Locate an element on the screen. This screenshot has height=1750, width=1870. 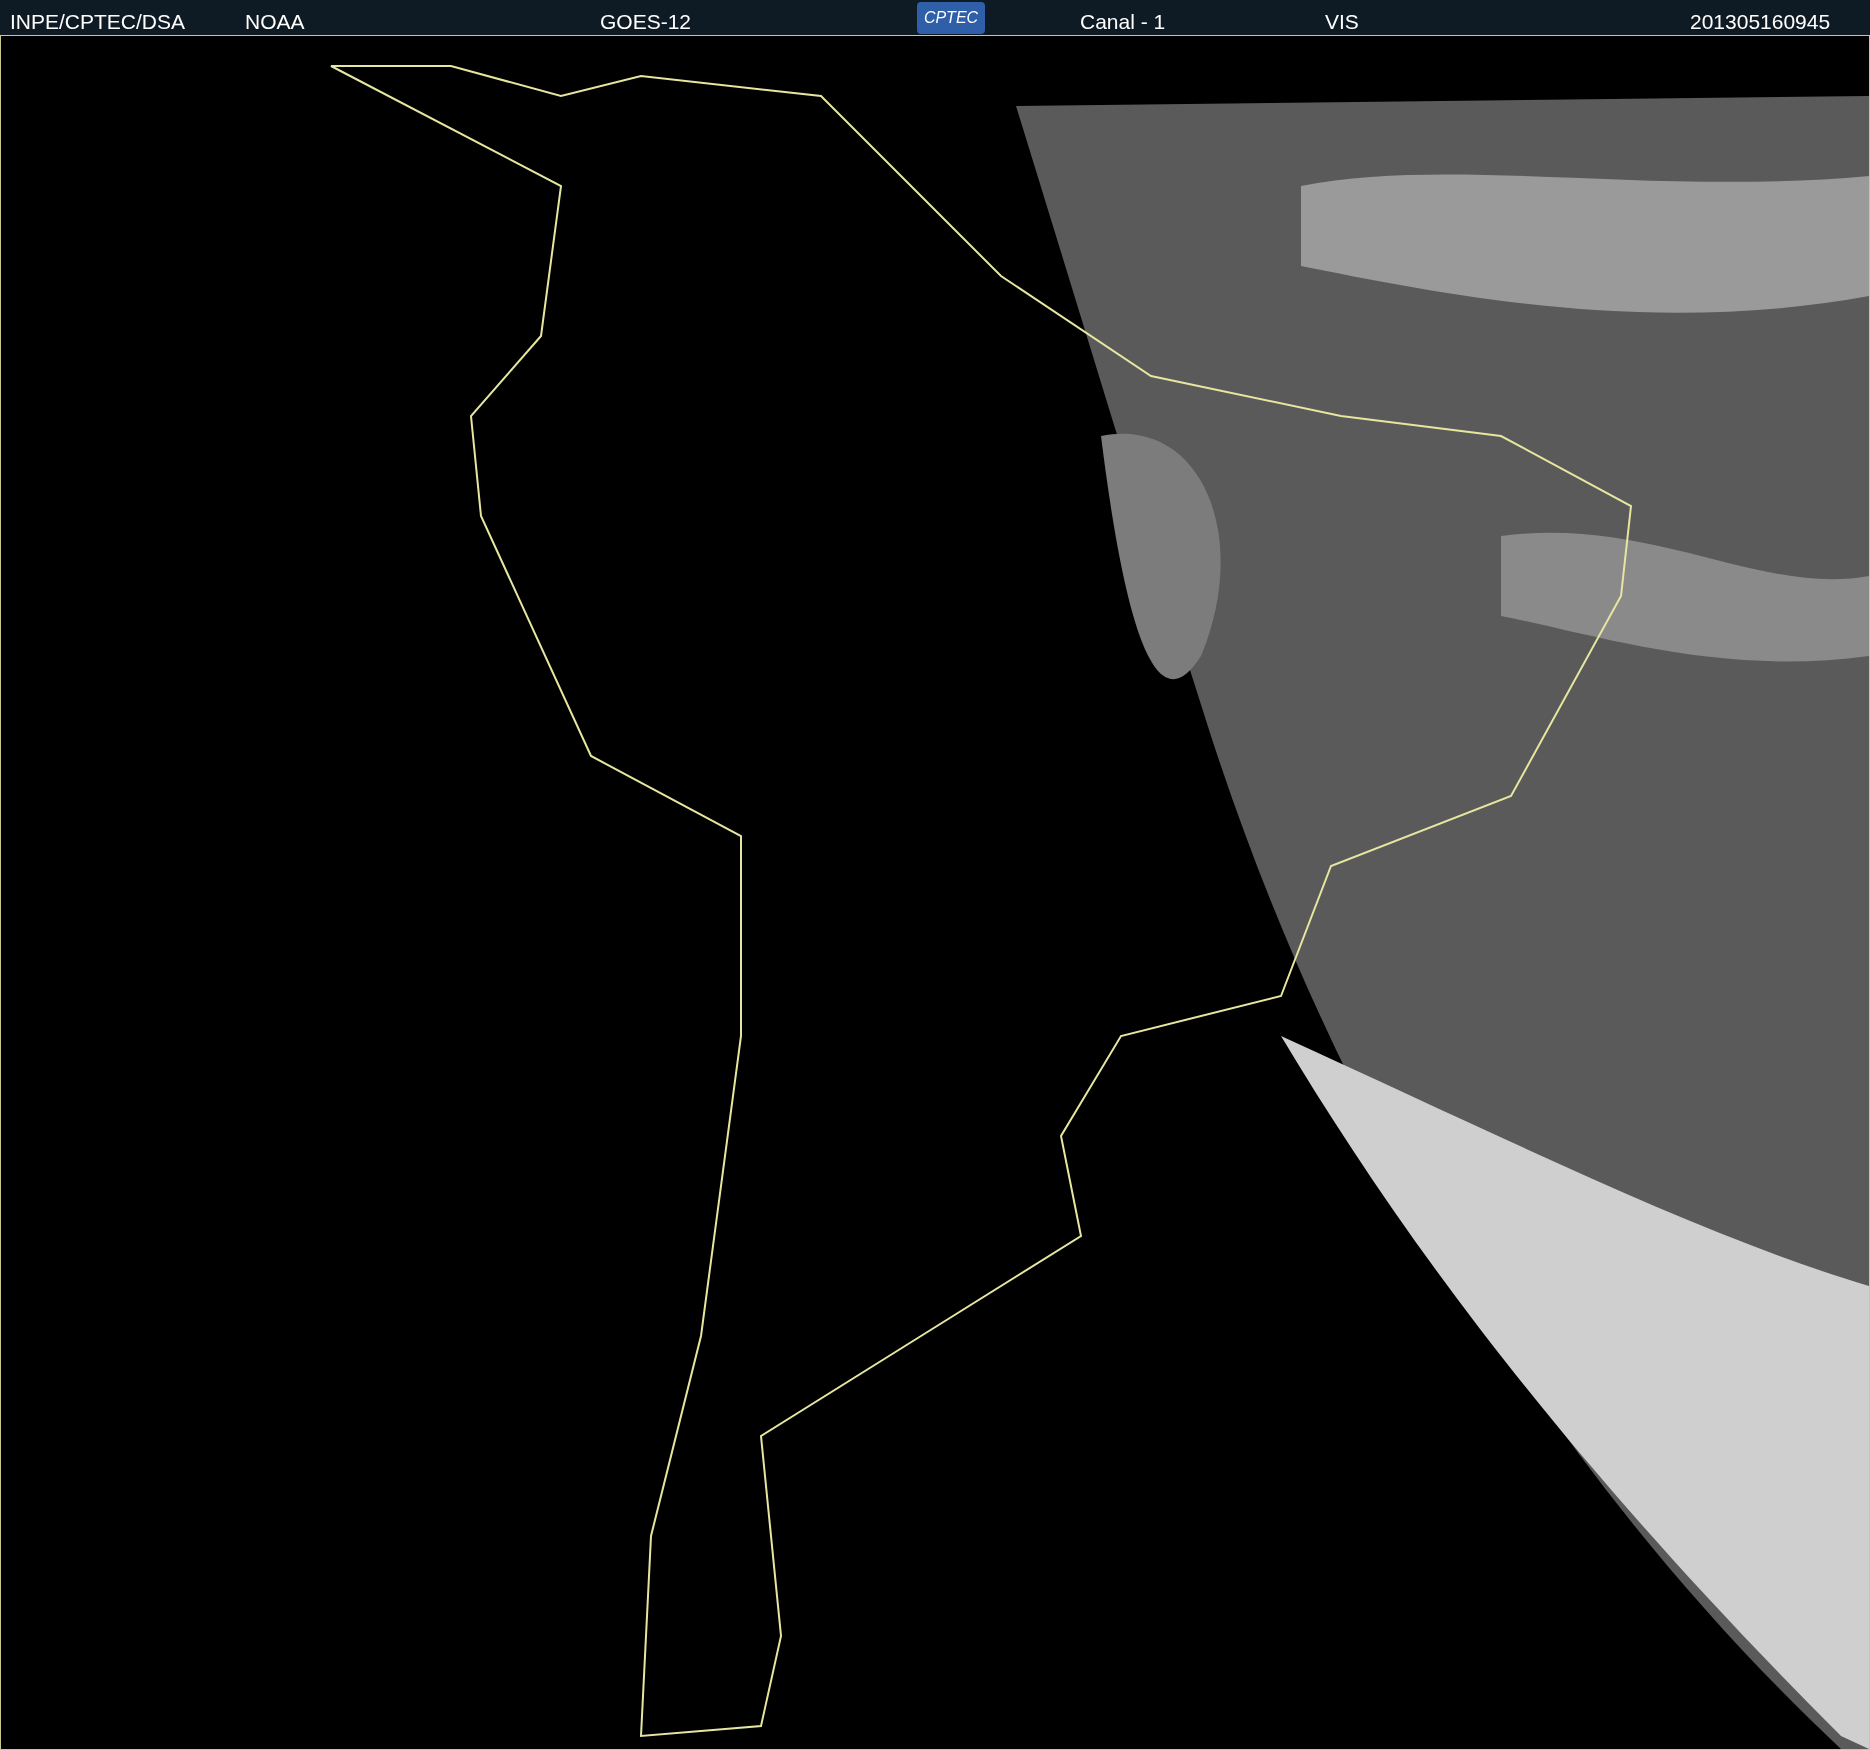
logo: CPTEC is located at coordinates (951, 18).